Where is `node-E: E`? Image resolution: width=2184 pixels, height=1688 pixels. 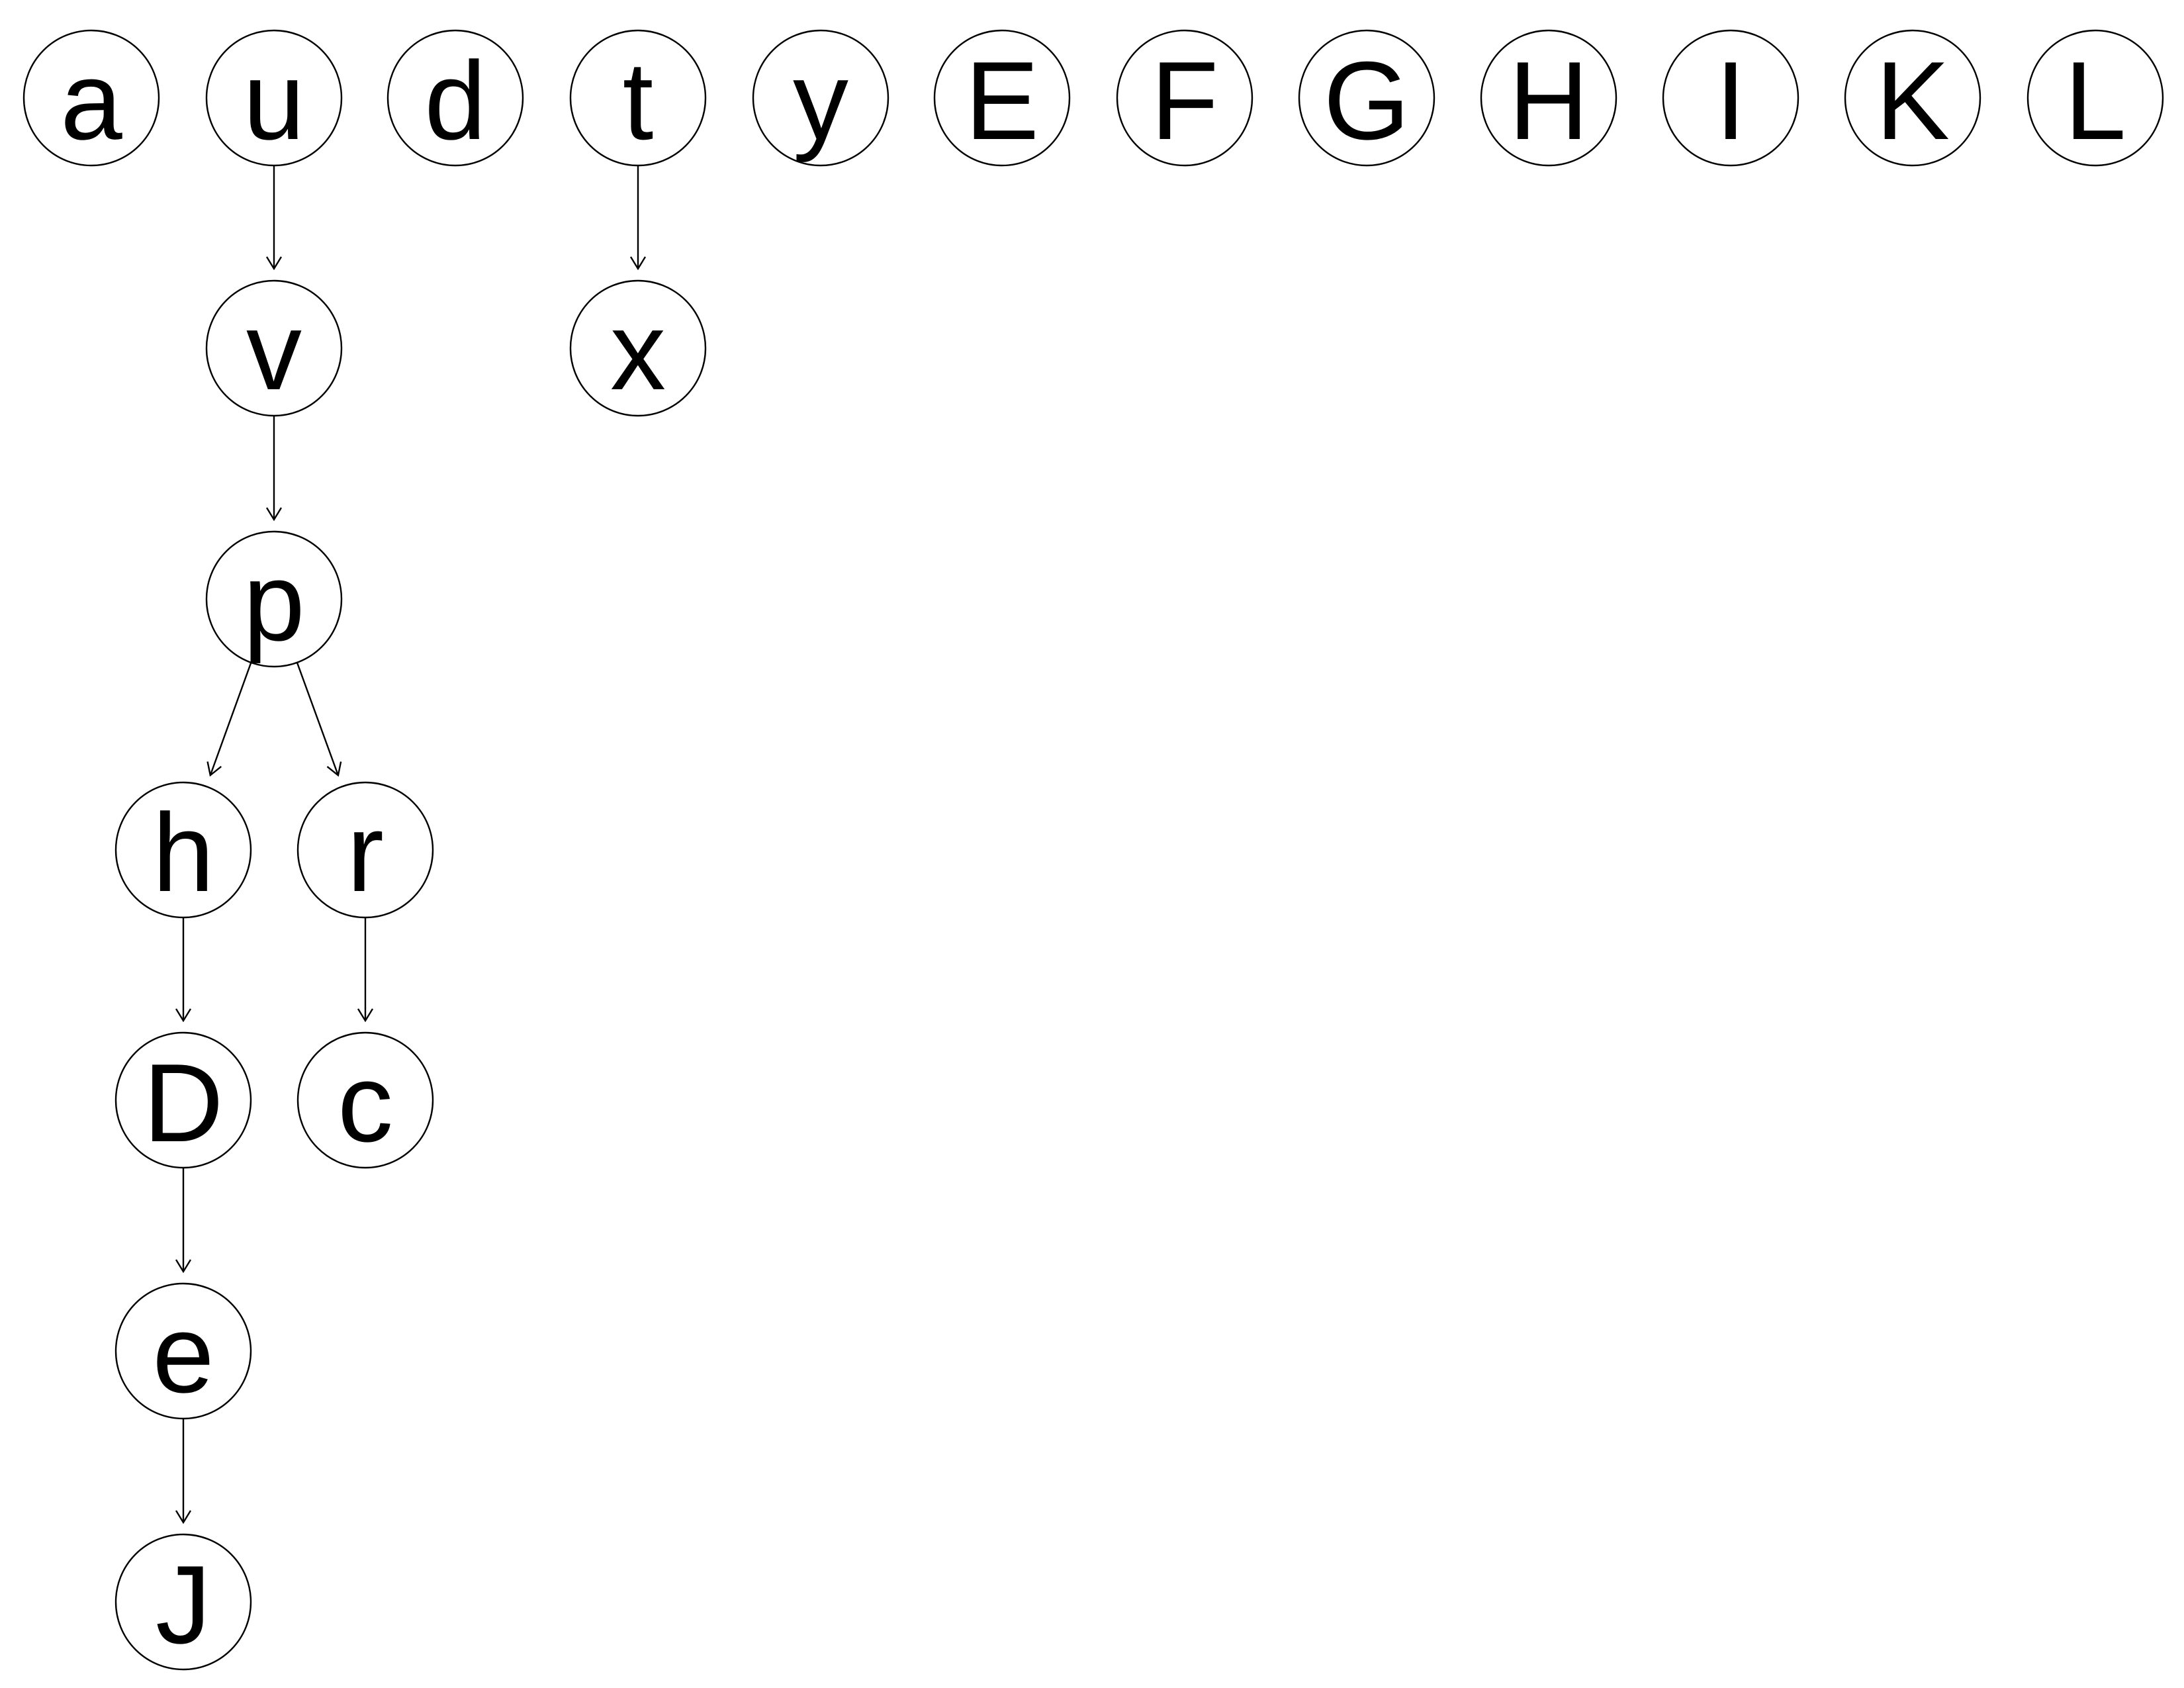 node-E: E is located at coordinates (1002, 98).